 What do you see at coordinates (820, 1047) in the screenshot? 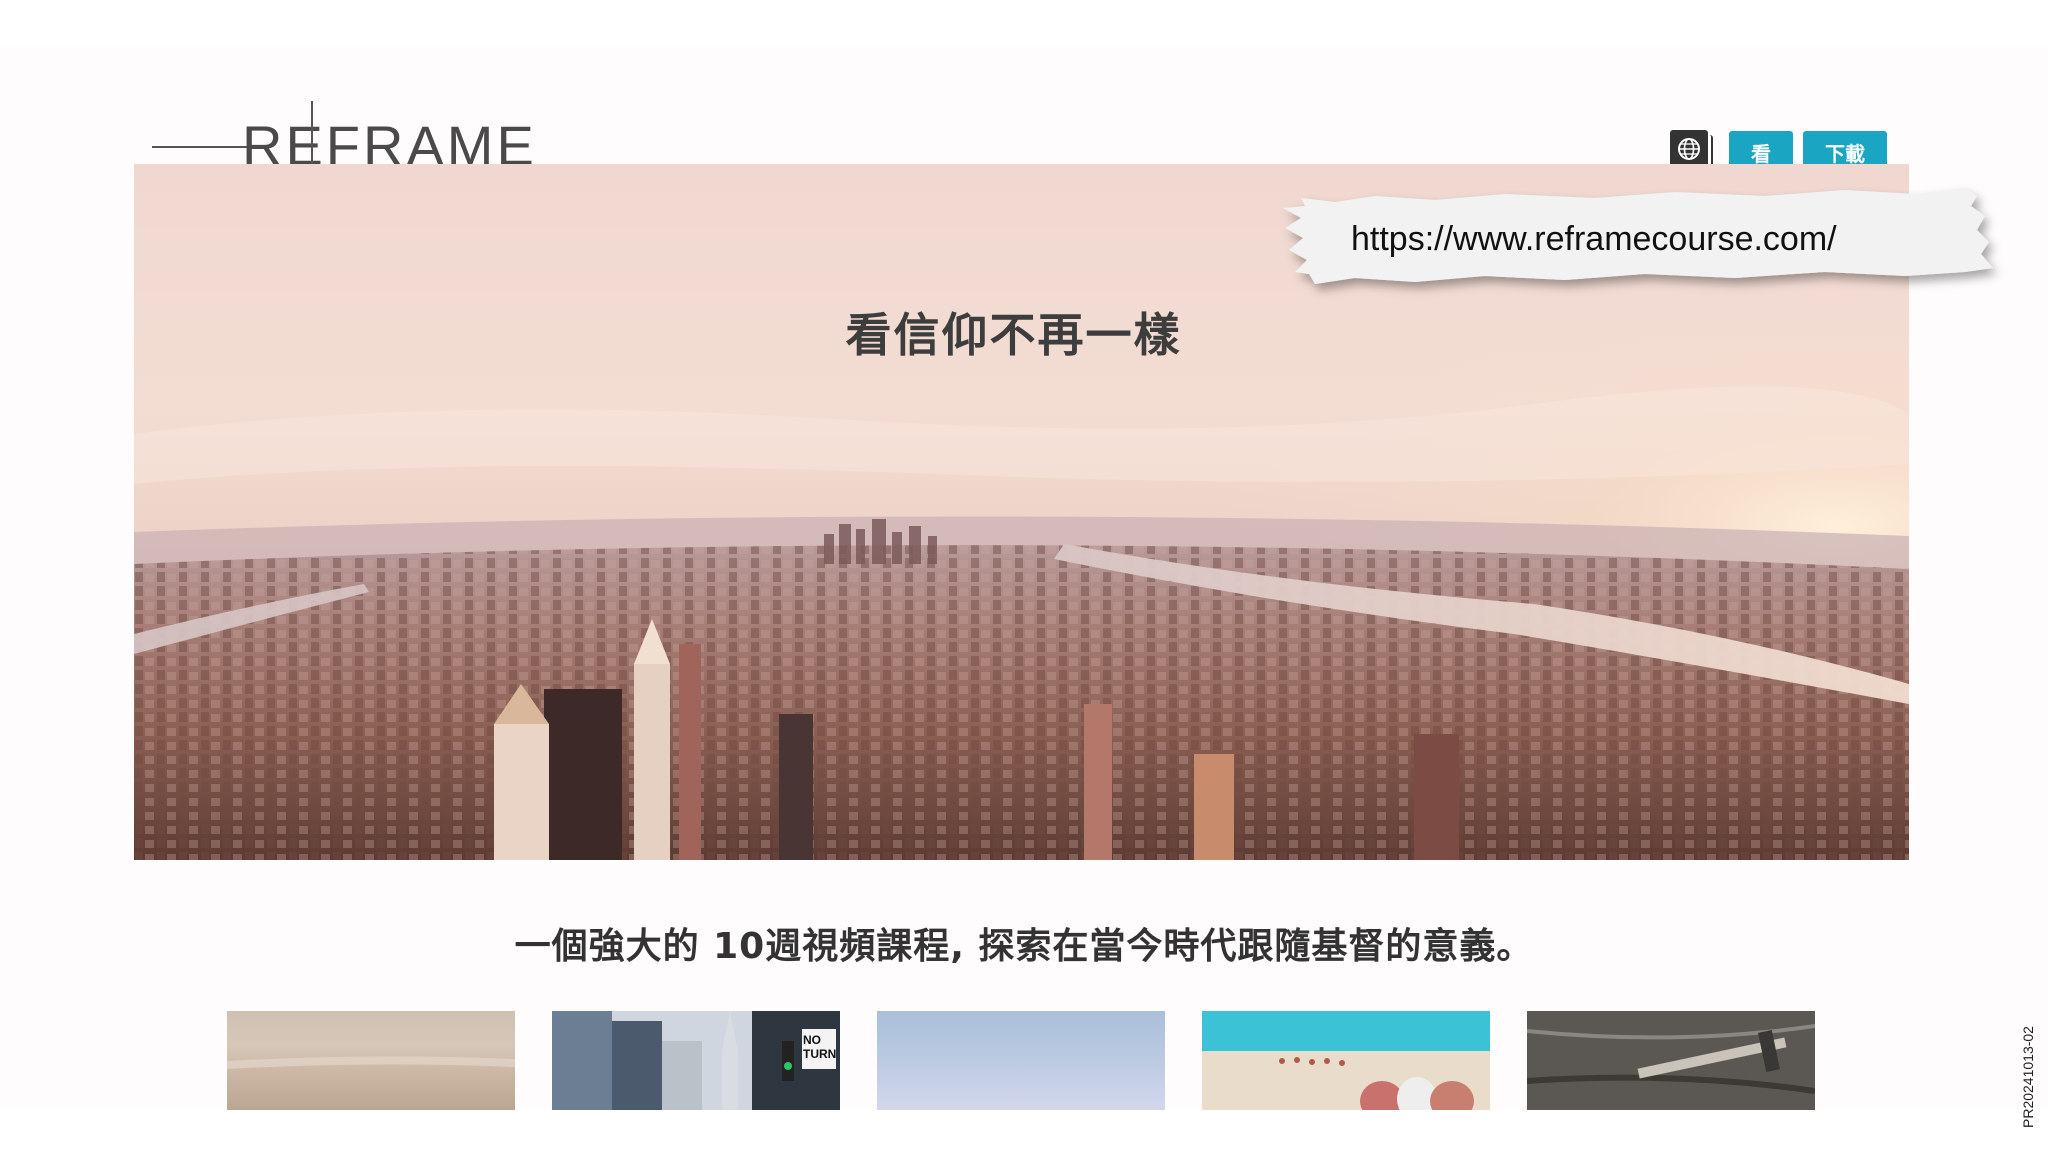
I see `no-turn-sign-text: NO TURN` at bounding box center [820, 1047].